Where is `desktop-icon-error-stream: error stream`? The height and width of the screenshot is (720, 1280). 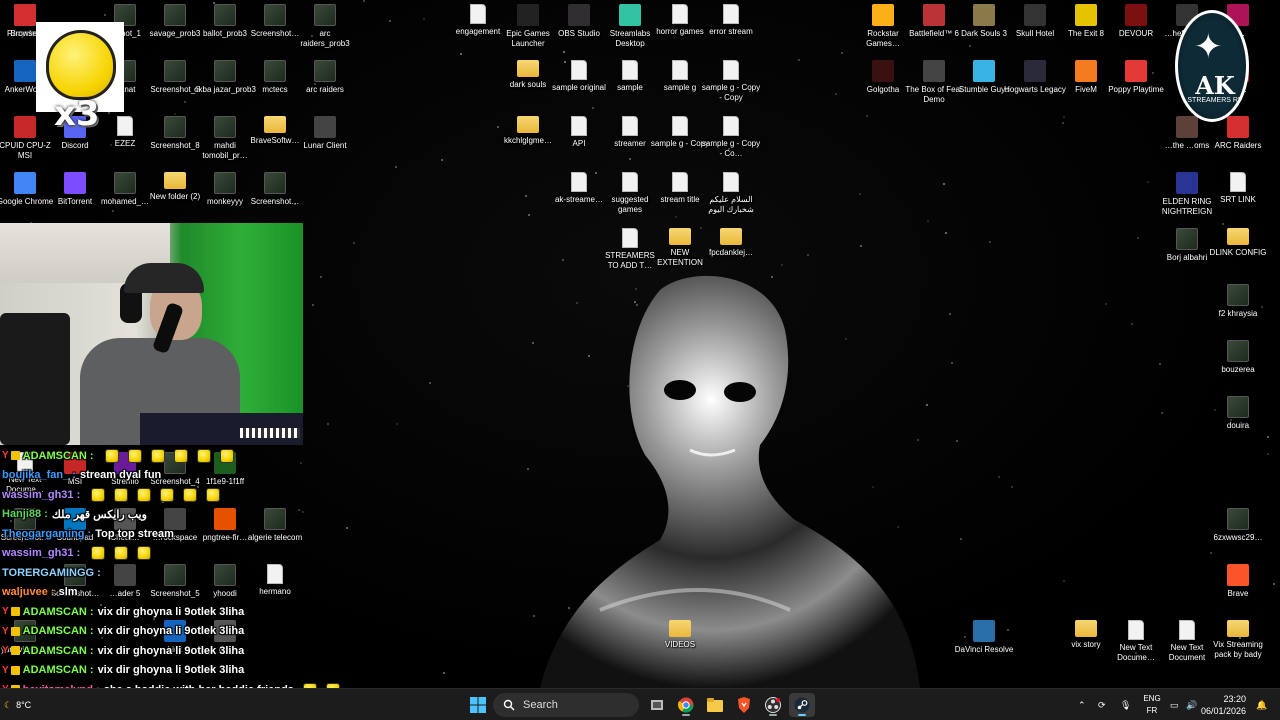 desktop-icon-error-stream: error stream is located at coordinates (731, 18).